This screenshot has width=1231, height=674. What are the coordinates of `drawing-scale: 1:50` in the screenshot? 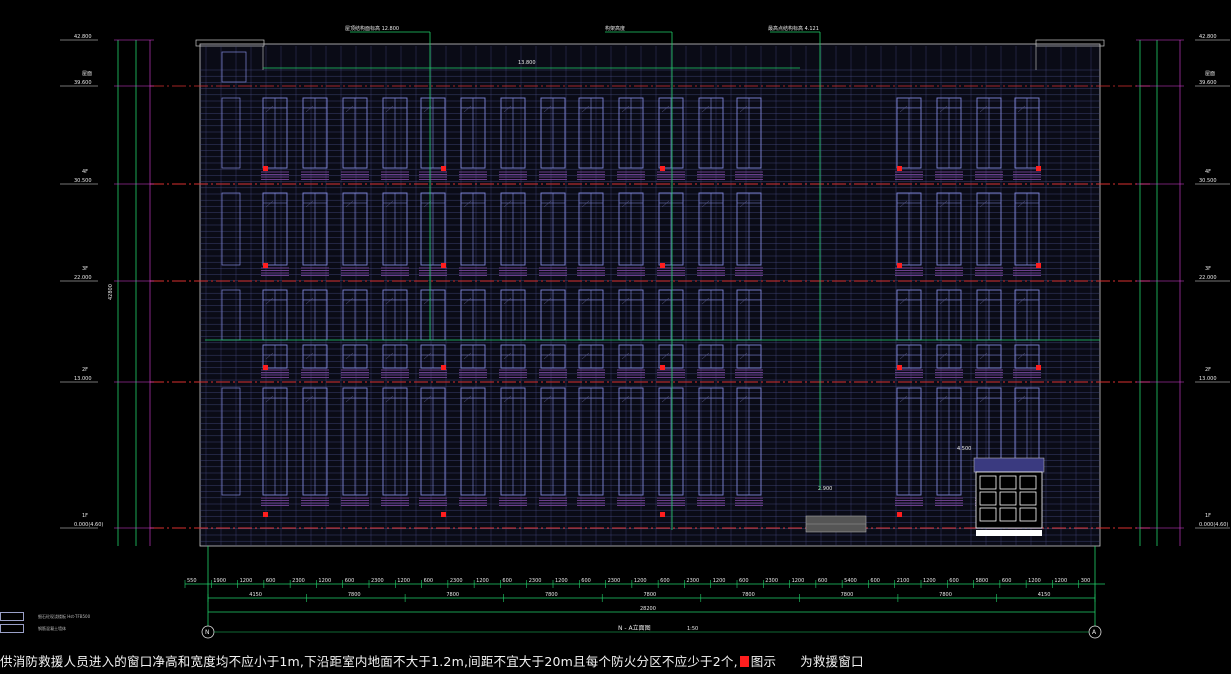 It's located at (692, 629).